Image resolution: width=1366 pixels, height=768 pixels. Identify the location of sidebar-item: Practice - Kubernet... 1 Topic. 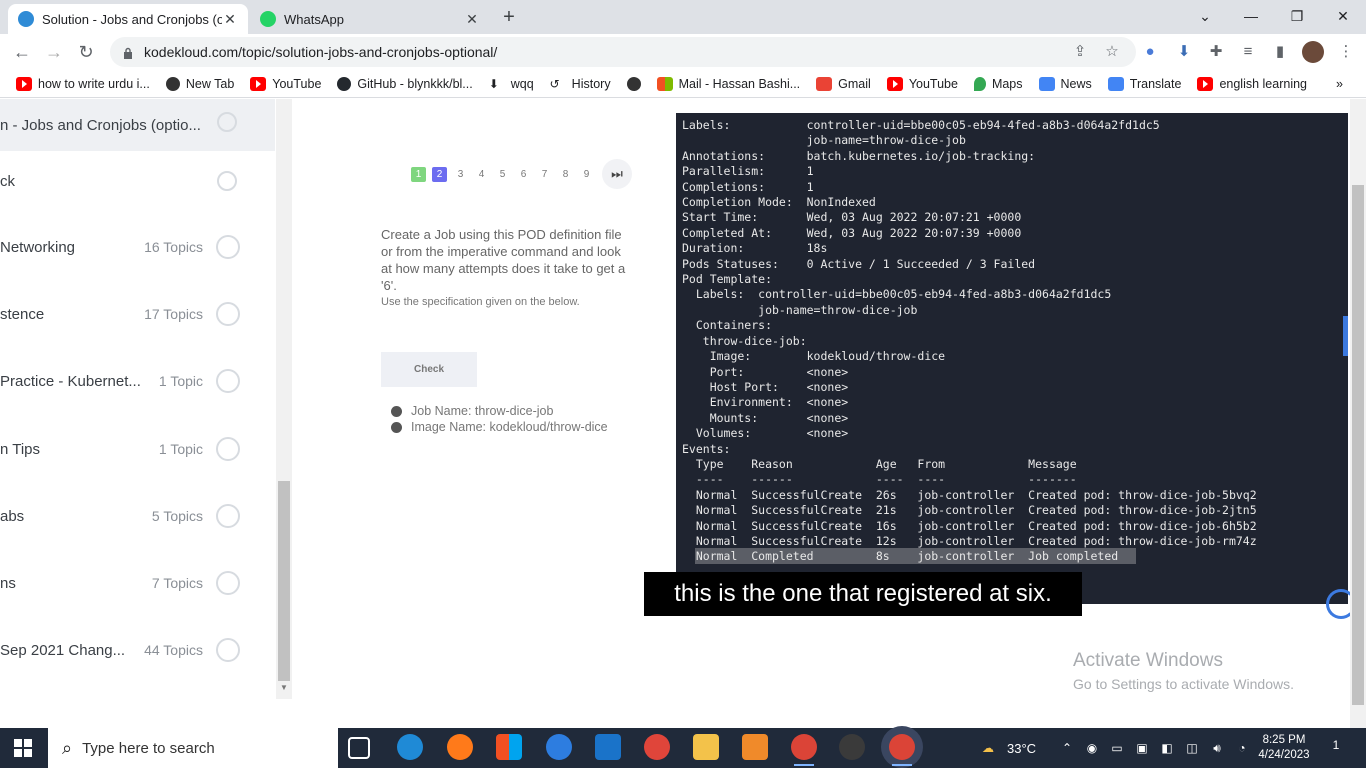
(137, 381).